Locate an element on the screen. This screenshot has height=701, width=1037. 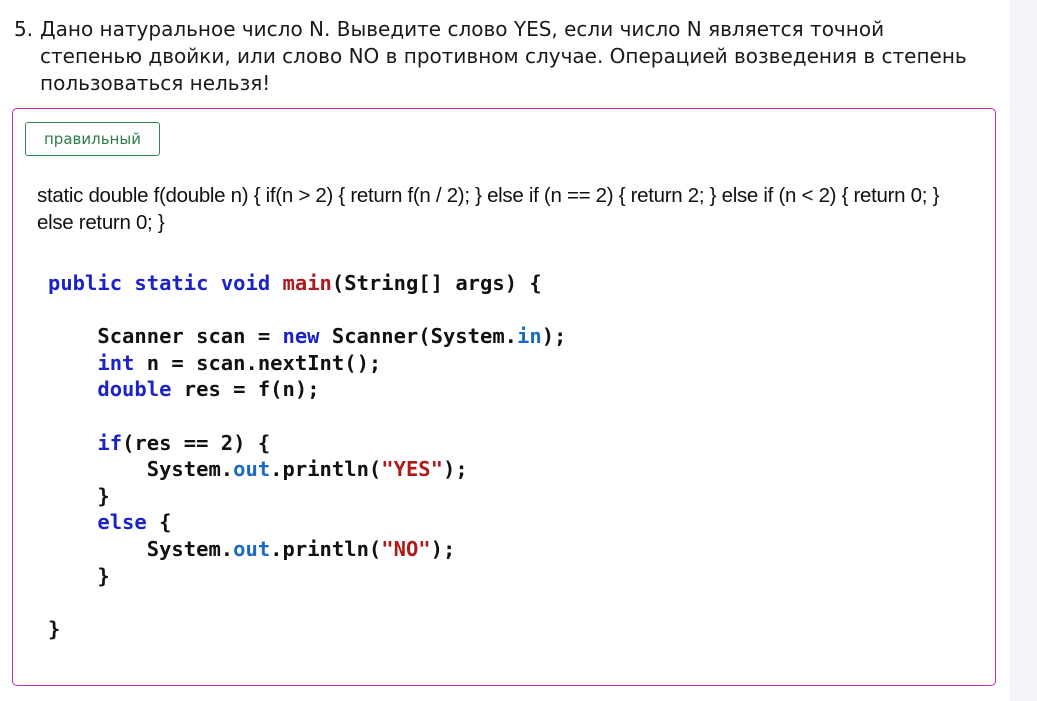
string-literal: "YES" is located at coordinates (412, 469).